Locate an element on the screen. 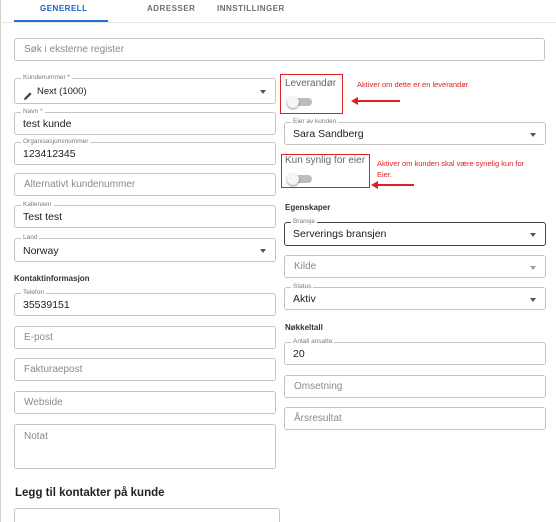 This screenshot has width=556, height=522. owner-only-arrow is located at coordinates (395, 185).